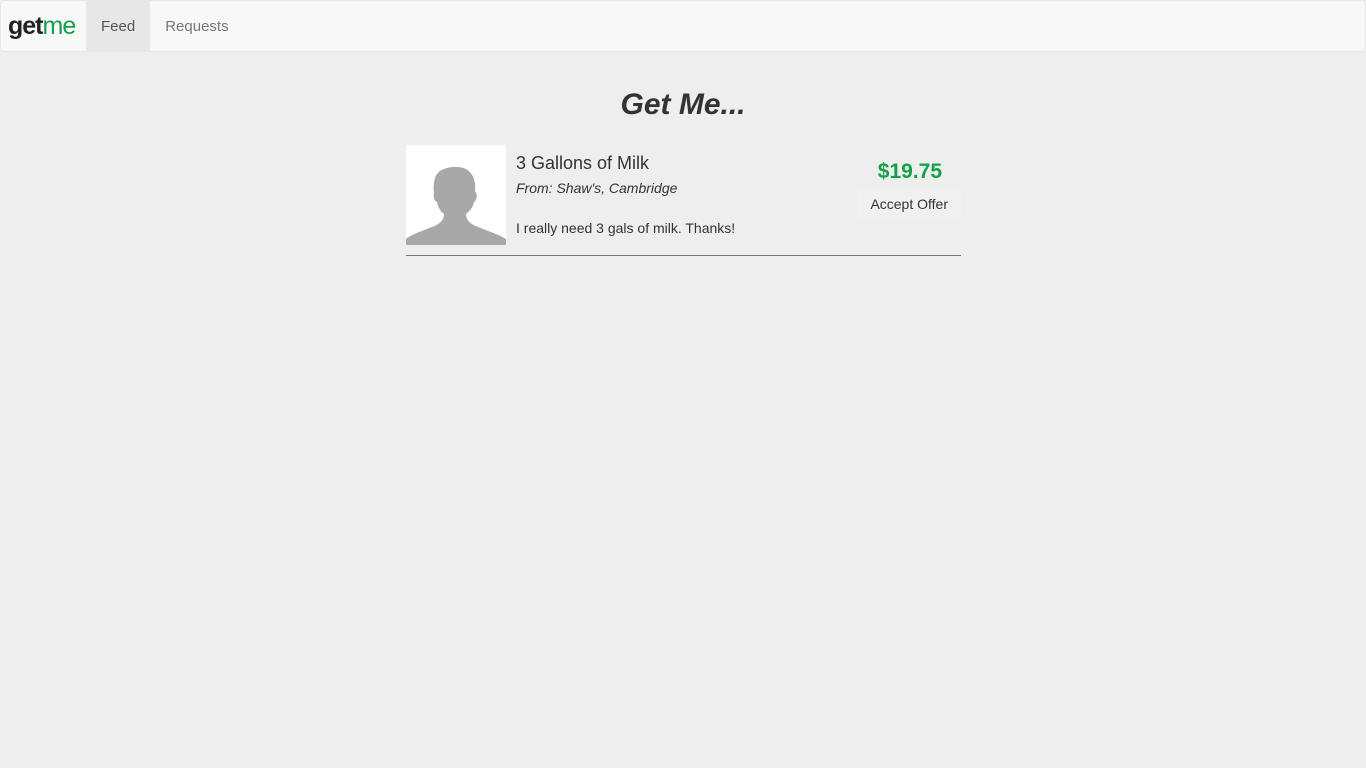  I want to click on nav-item-feed: Feed, so click(118, 26).